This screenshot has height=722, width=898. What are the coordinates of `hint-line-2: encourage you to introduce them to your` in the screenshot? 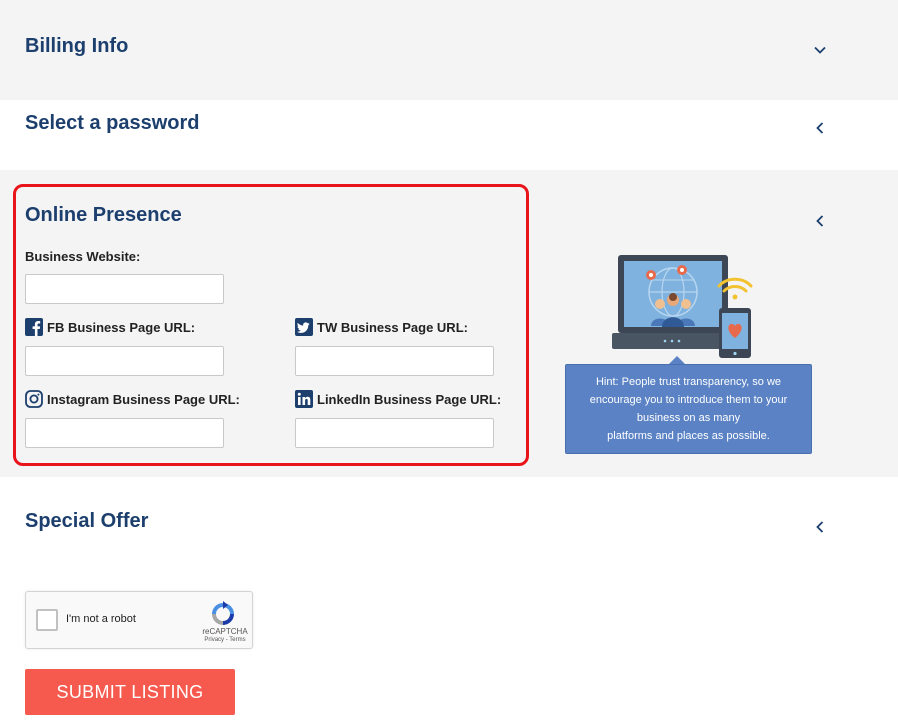 It's located at (688, 400).